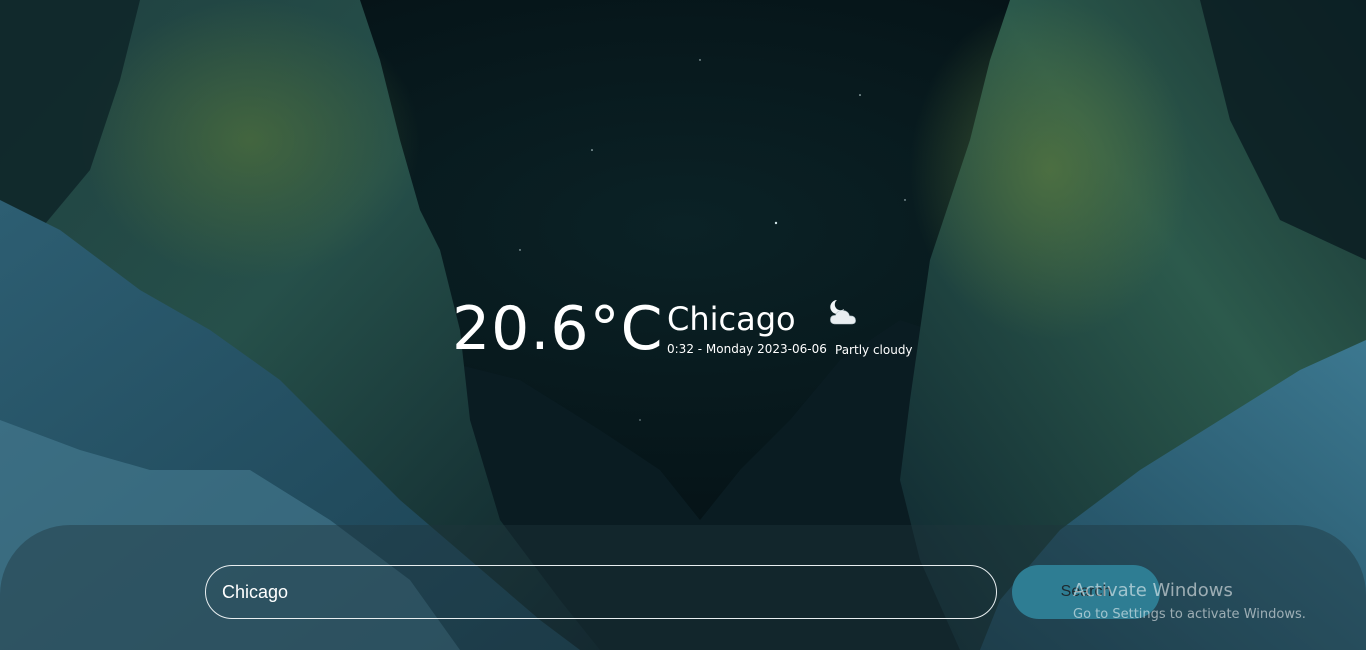 This screenshot has height=650, width=1366. I want to click on condition-text: Partly cloudy, so click(874, 350).